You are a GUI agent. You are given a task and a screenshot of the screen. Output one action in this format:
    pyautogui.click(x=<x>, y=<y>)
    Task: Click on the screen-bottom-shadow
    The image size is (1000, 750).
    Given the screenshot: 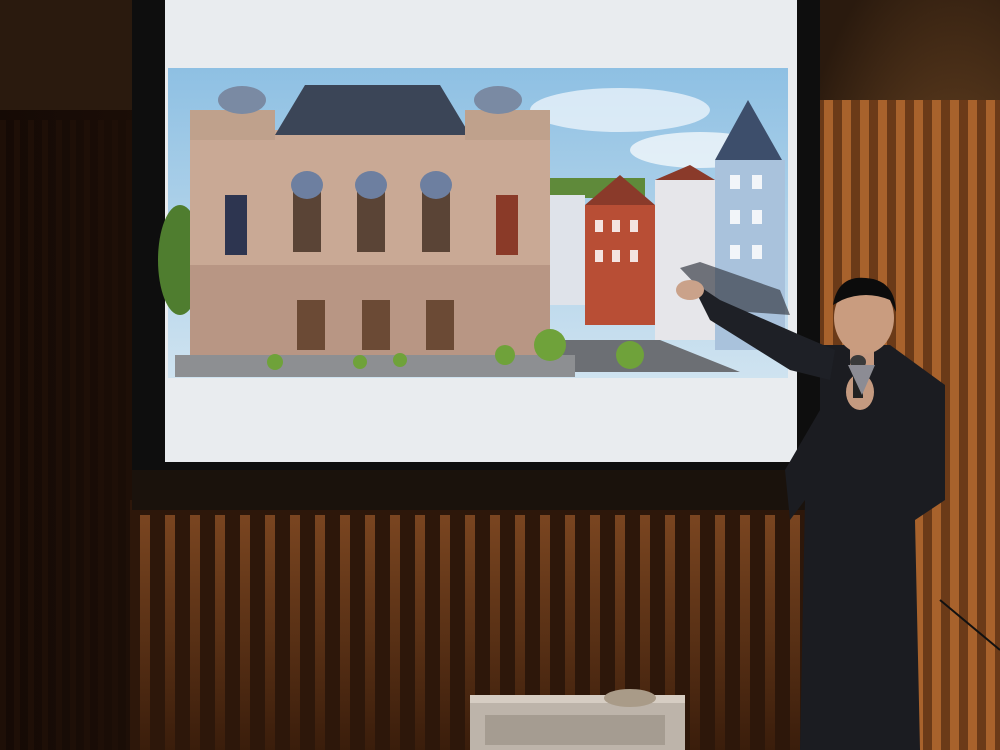 What is the action you would take?
    pyautogui.click(x=476, y=490)
    